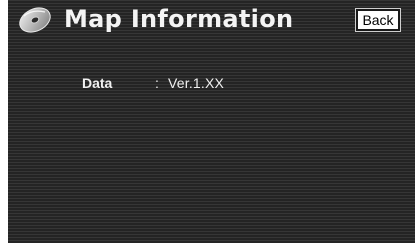 The width and height of the screenshot is (419, 243). I want to click on back-button: Back, so click(378, 20).